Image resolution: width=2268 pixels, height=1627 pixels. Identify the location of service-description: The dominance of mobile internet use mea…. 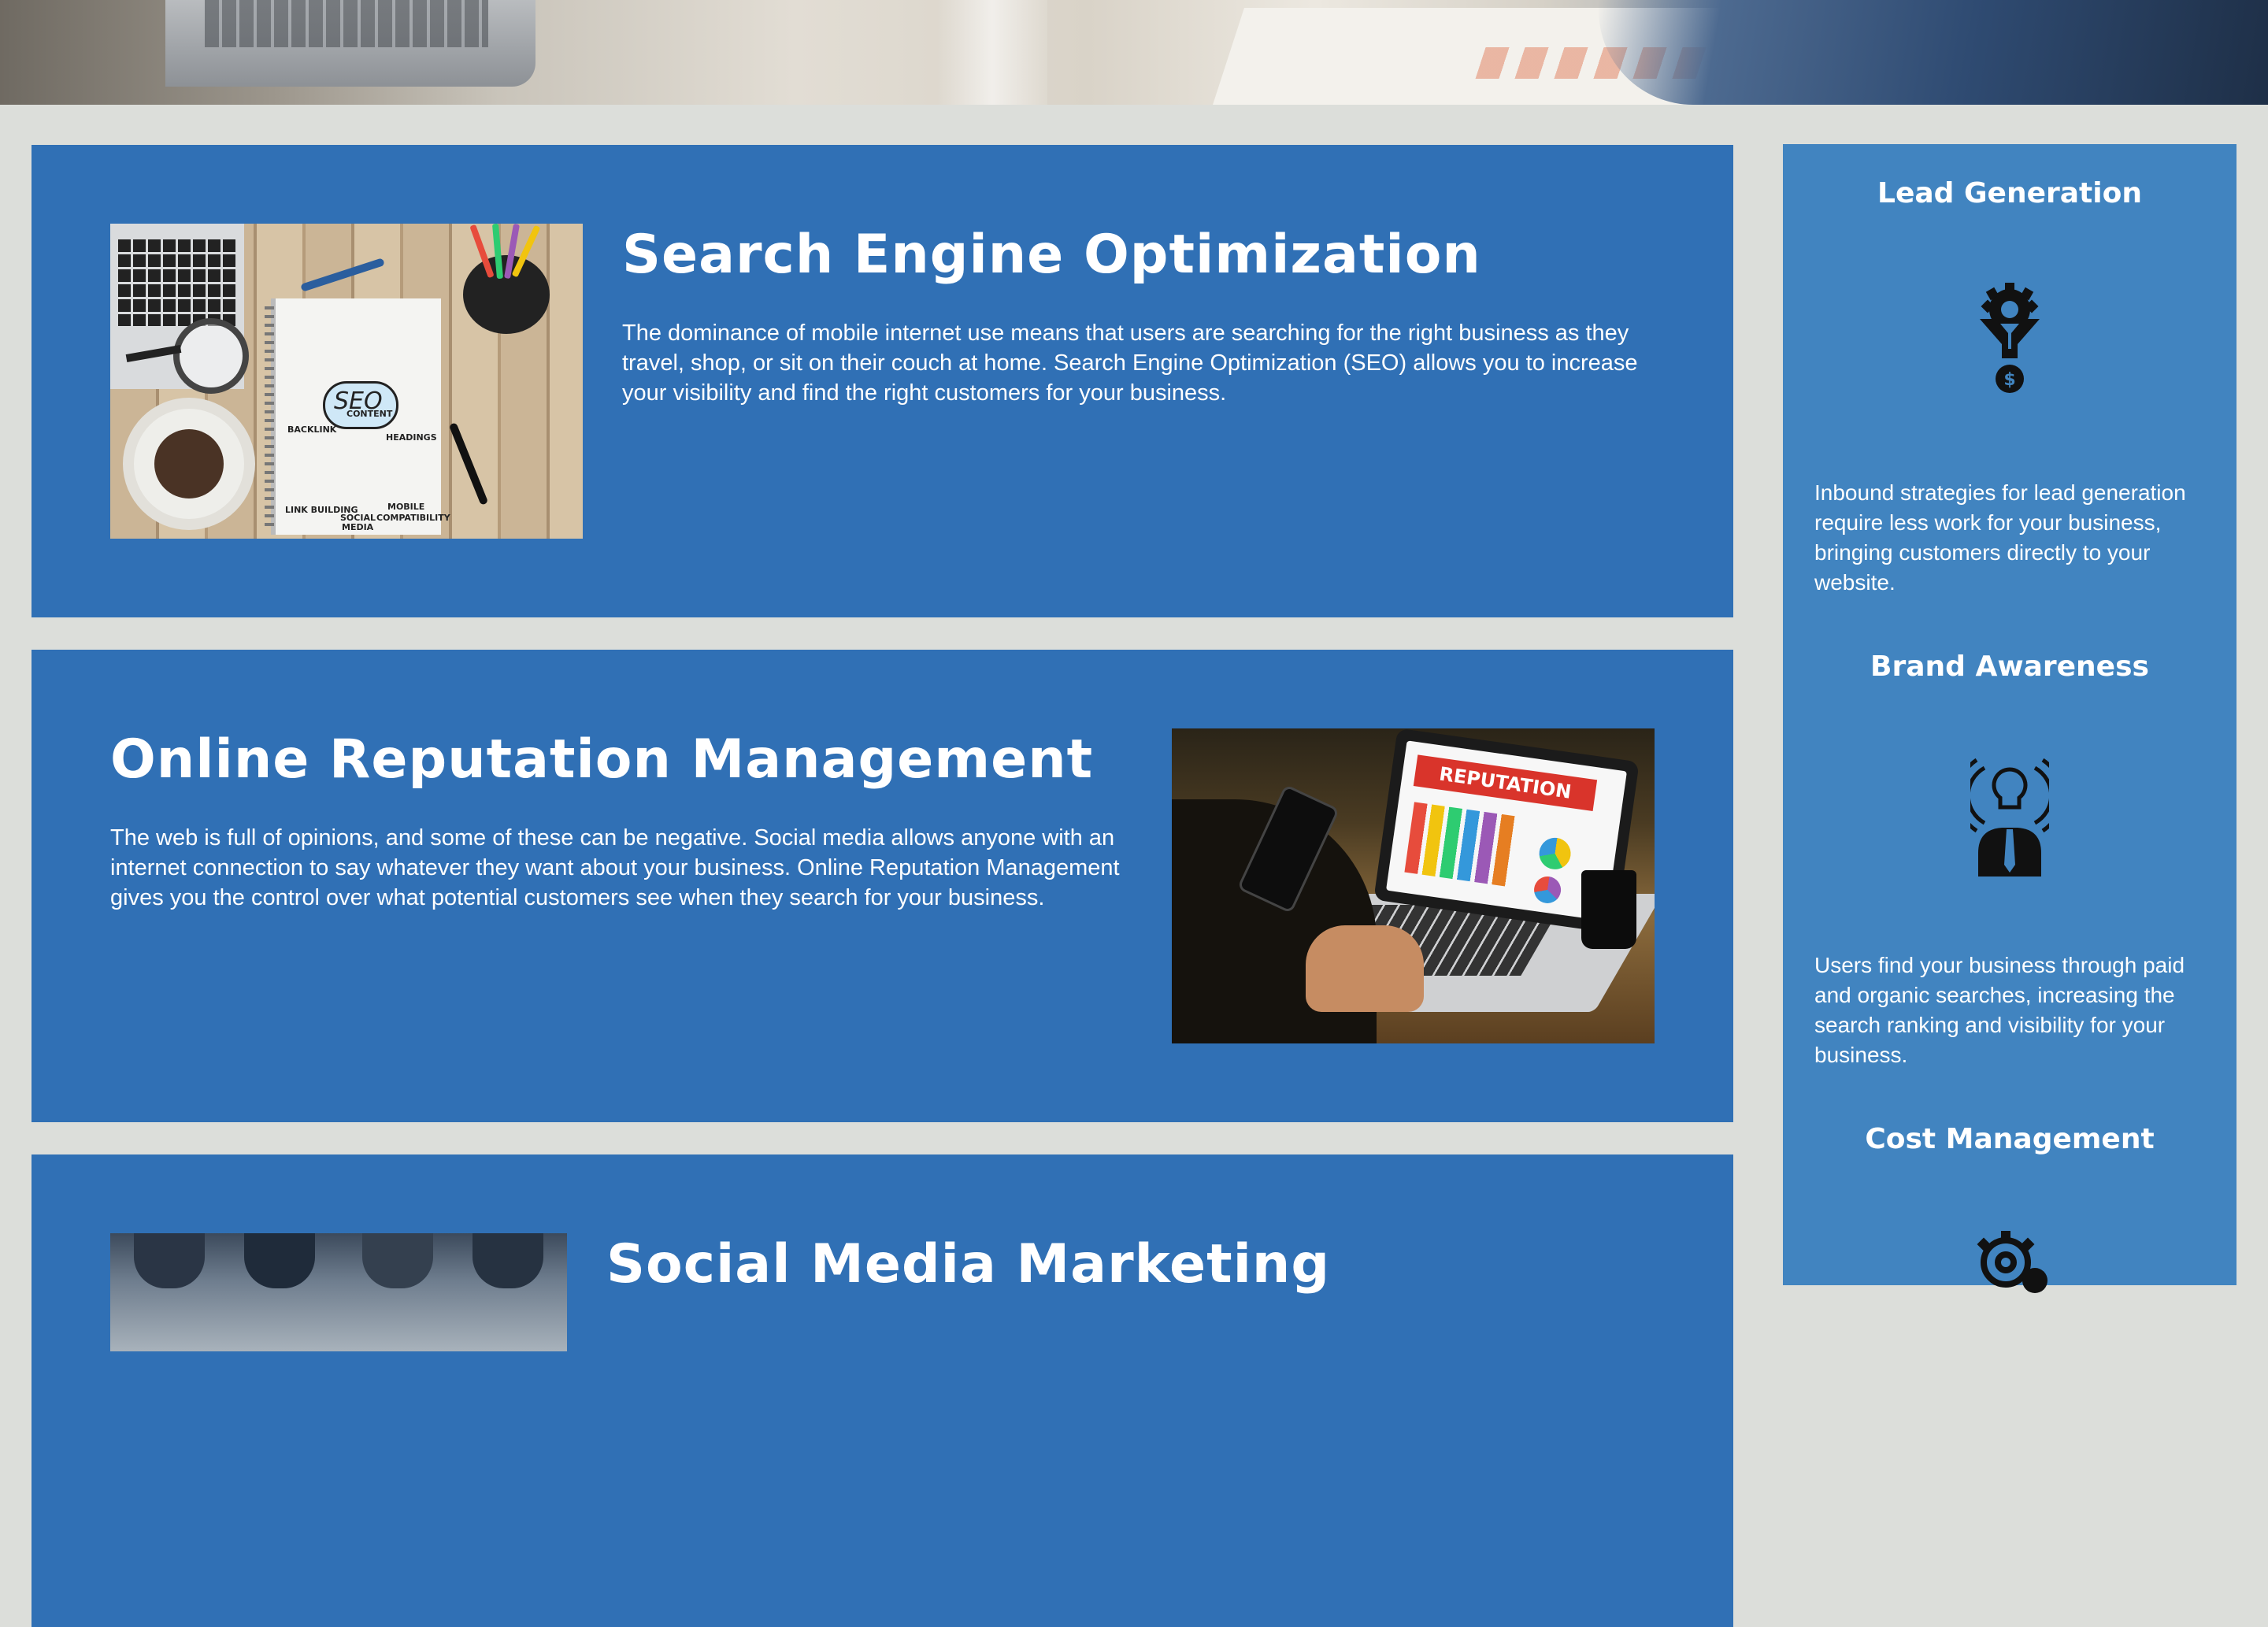
(1130, 364).